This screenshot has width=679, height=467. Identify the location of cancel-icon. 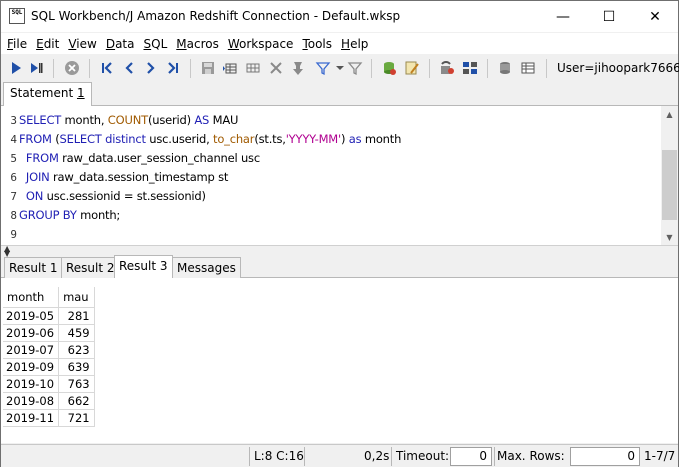
(72, 68).